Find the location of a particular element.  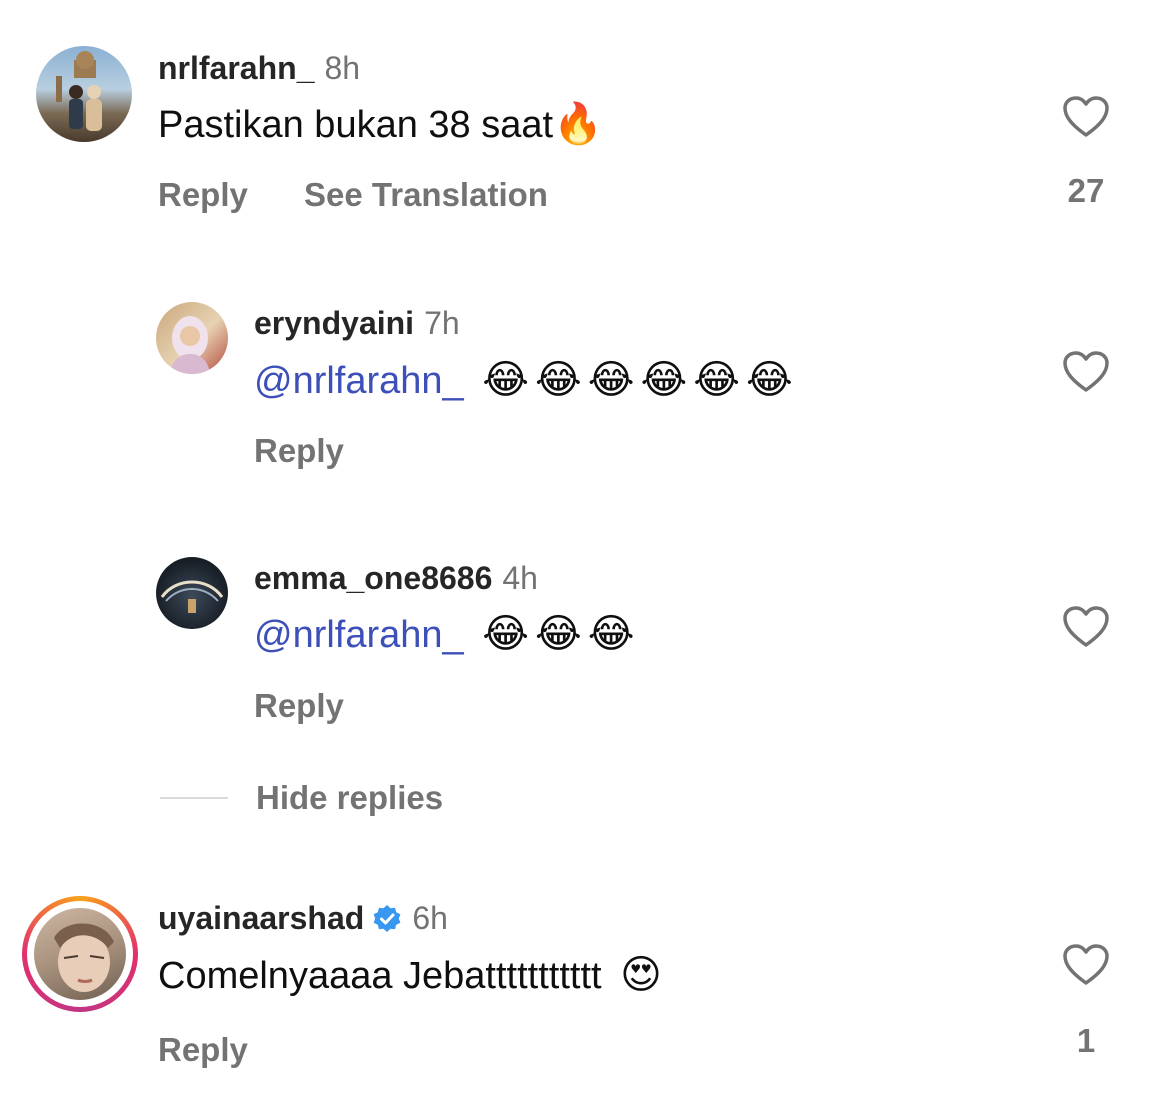

replies-divider is located at coordinates (194, 798).